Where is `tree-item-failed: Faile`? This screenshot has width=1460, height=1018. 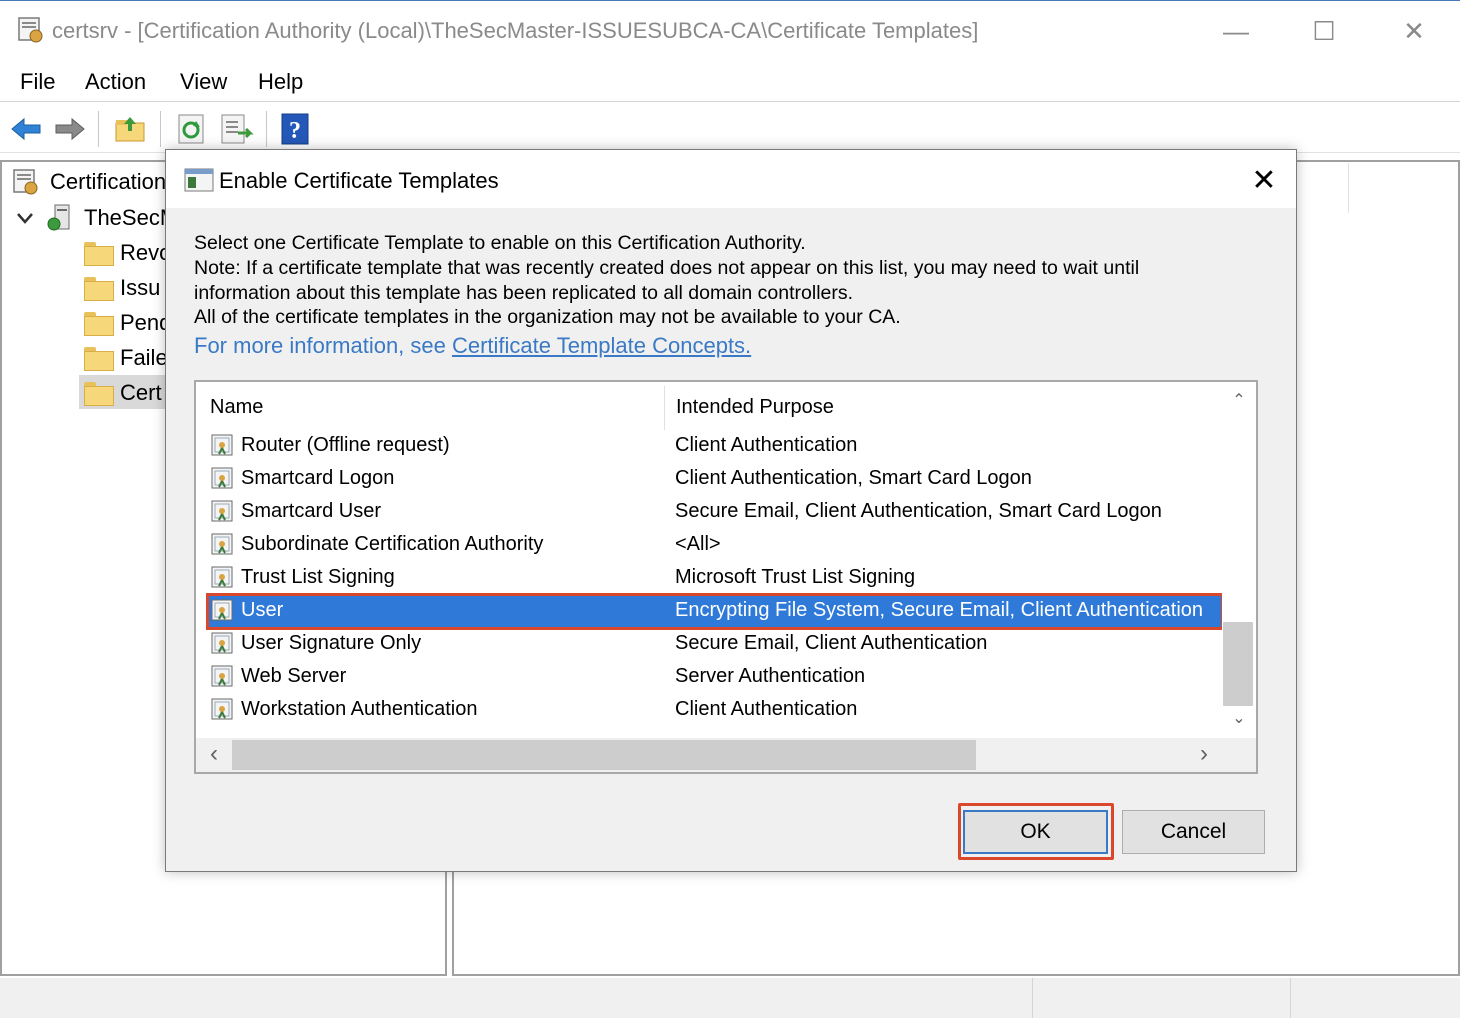 tree-item-failed: Faile is located at coordinates (126, 358).